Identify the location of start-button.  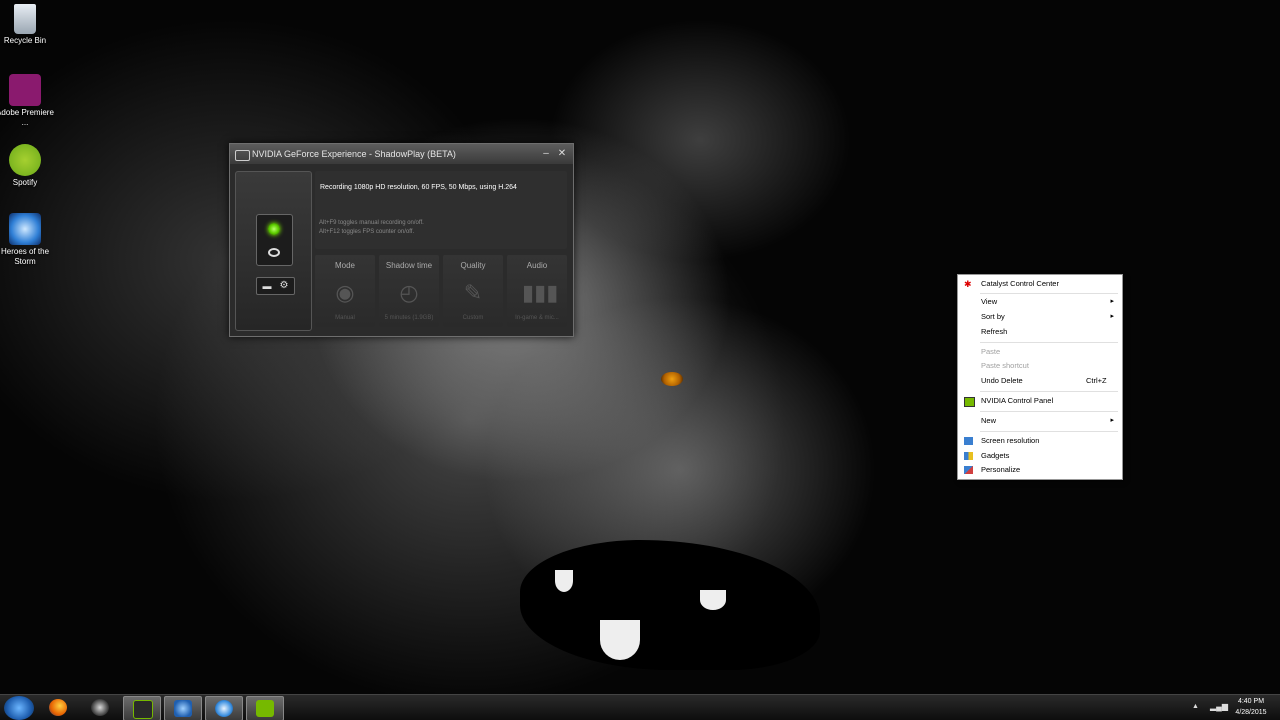
(19, 708).